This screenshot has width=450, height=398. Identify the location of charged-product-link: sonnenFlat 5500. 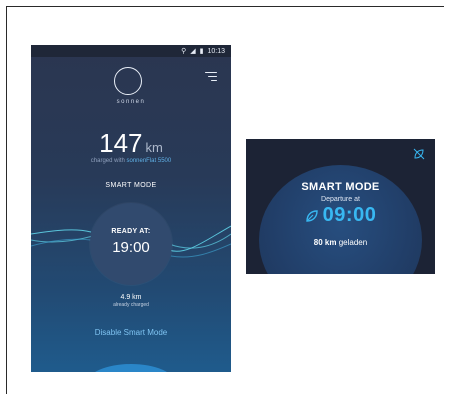
(149, 161).